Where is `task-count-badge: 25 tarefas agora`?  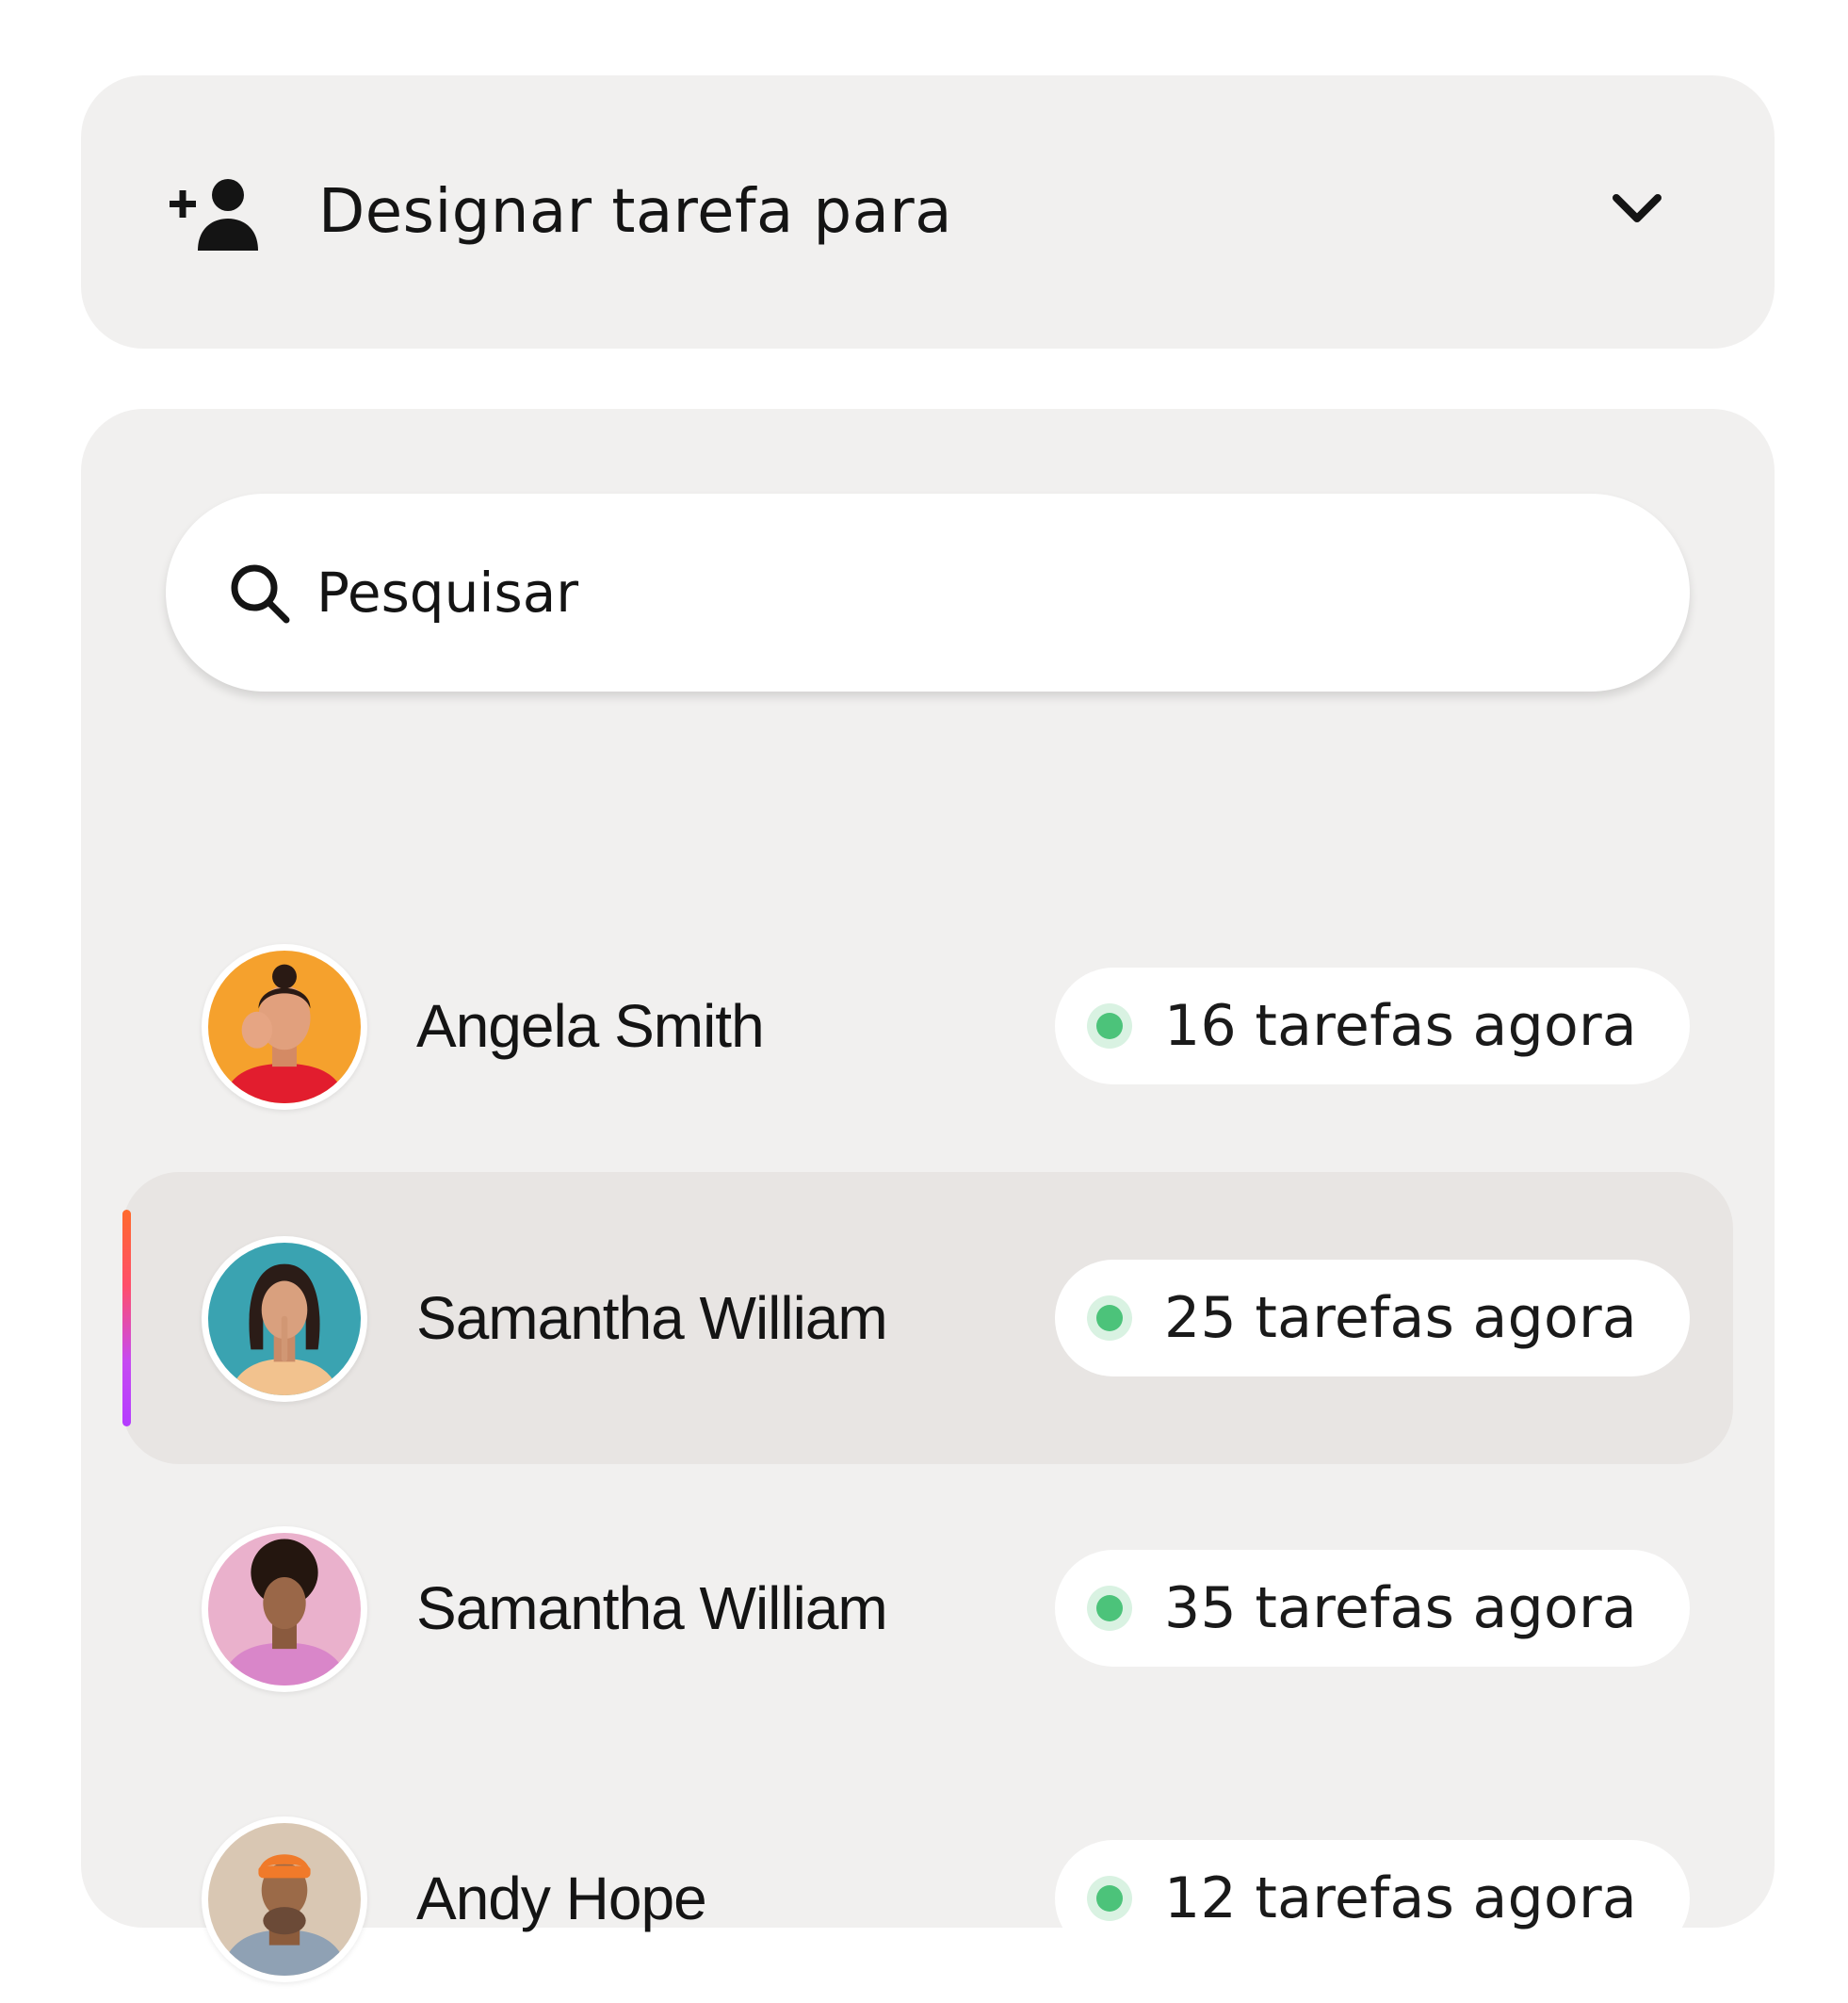 task-count-badge: 25 tarefas agora is located at coordinates (1373, 1318).